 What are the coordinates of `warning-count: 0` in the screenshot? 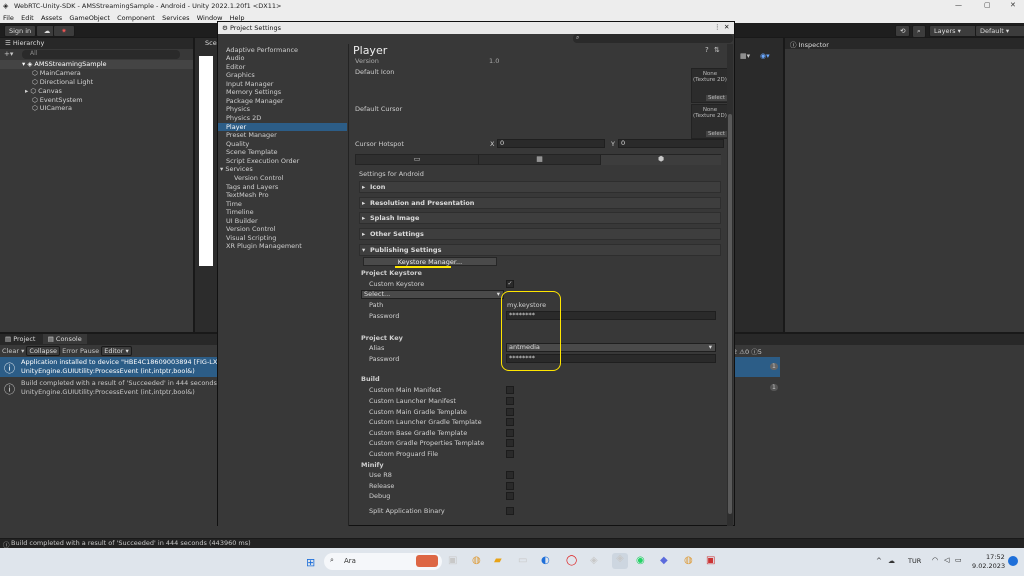 It's located at (747, 352).